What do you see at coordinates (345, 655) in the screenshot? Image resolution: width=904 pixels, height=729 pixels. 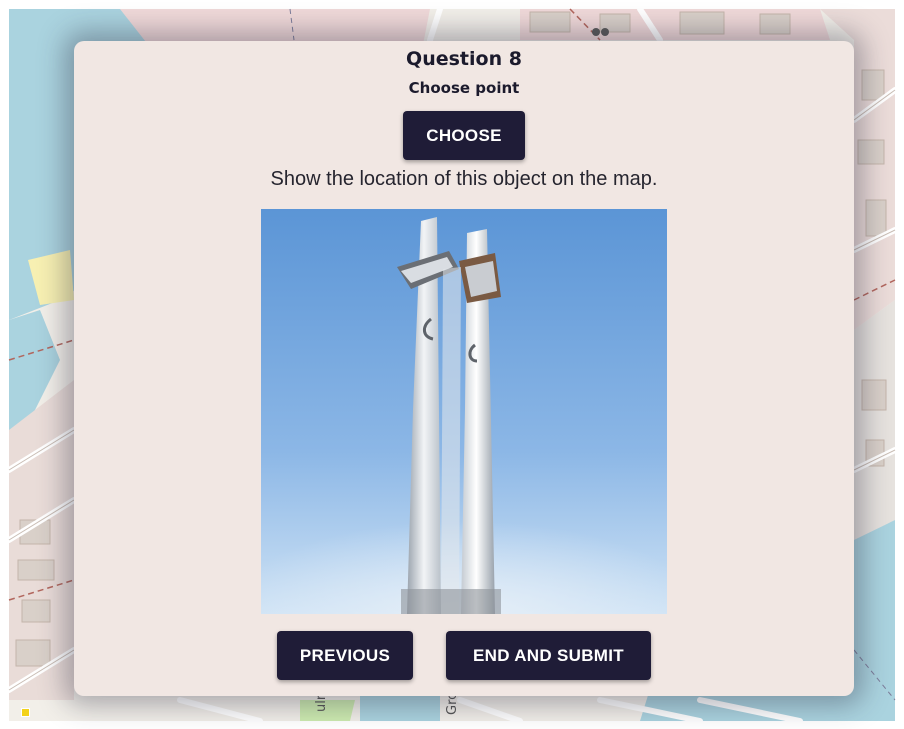 I see `previous-button: PREVIOUS` at bounding box center [345, 655].